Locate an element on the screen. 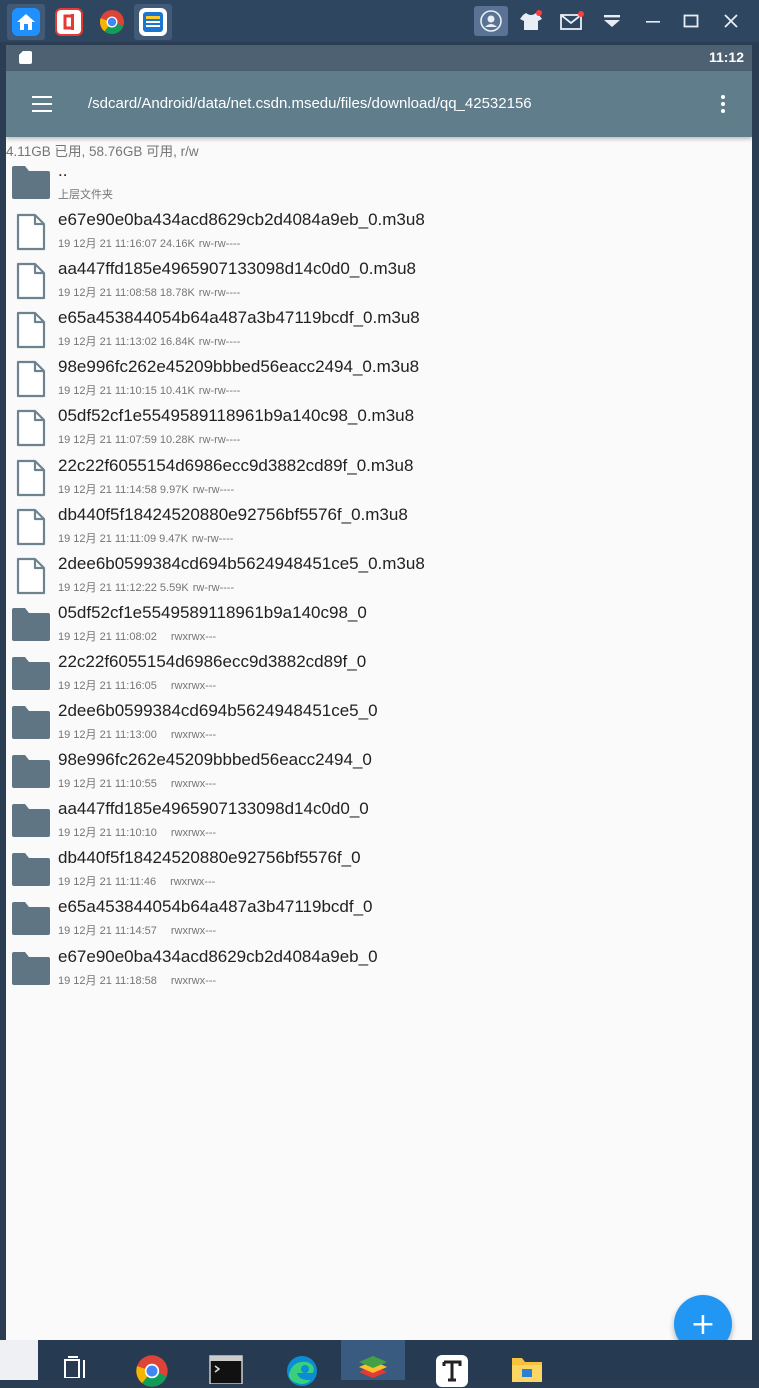 This screenshot has width=759, height=1388. status-bar: 11:12 is located at coordinates (379, 58).